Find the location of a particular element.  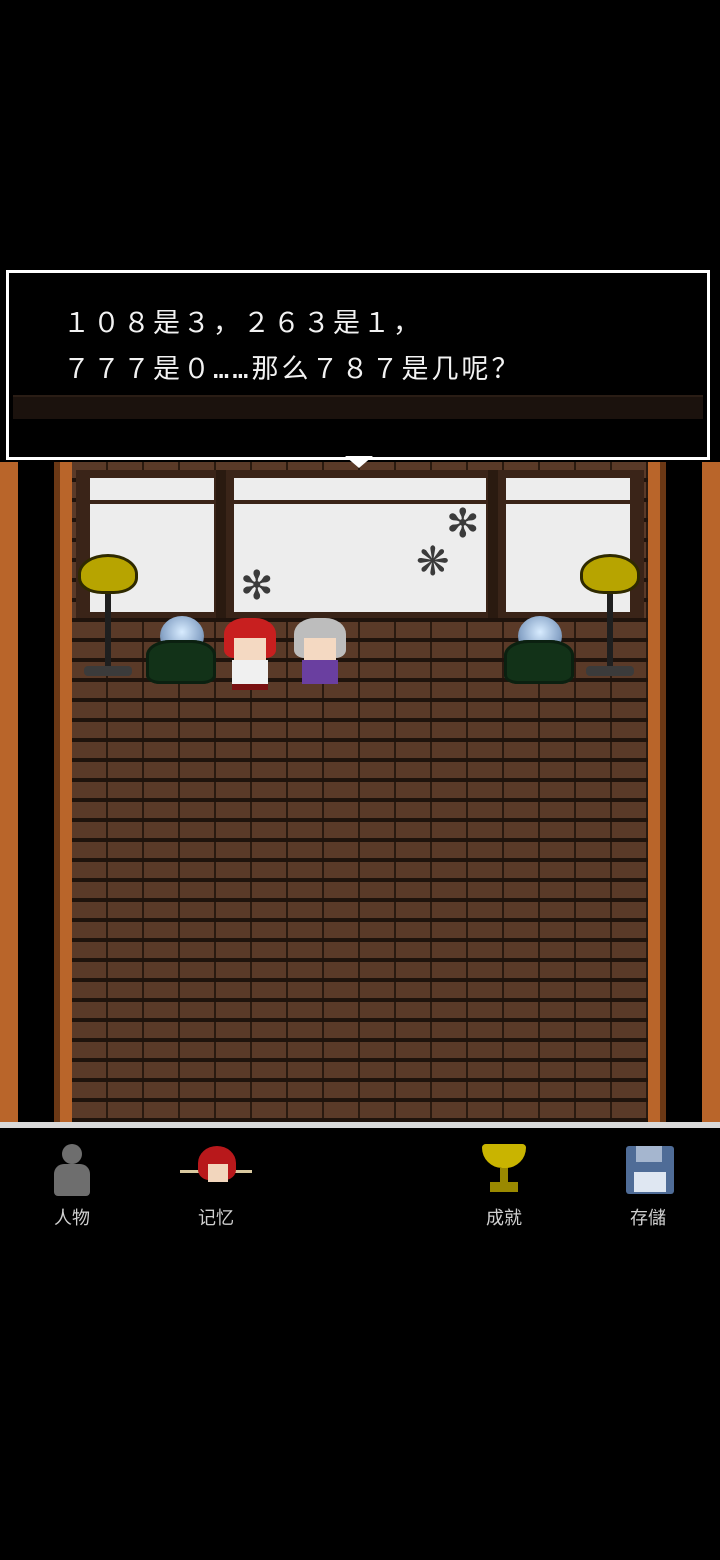

left-inner-pillar is located at coordinates (66, 792).